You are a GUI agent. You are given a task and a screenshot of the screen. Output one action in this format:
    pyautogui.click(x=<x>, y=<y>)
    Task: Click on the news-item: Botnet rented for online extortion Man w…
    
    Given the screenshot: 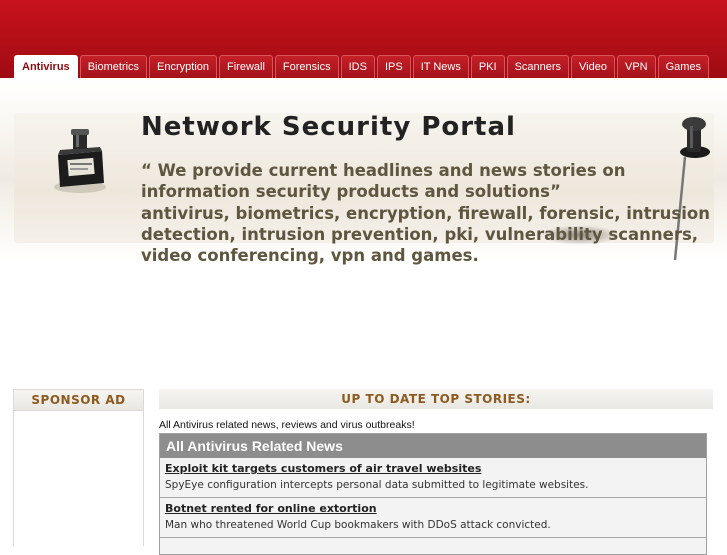 What is the action you would take?
    pyautogui.click(x=433, y=518)
    